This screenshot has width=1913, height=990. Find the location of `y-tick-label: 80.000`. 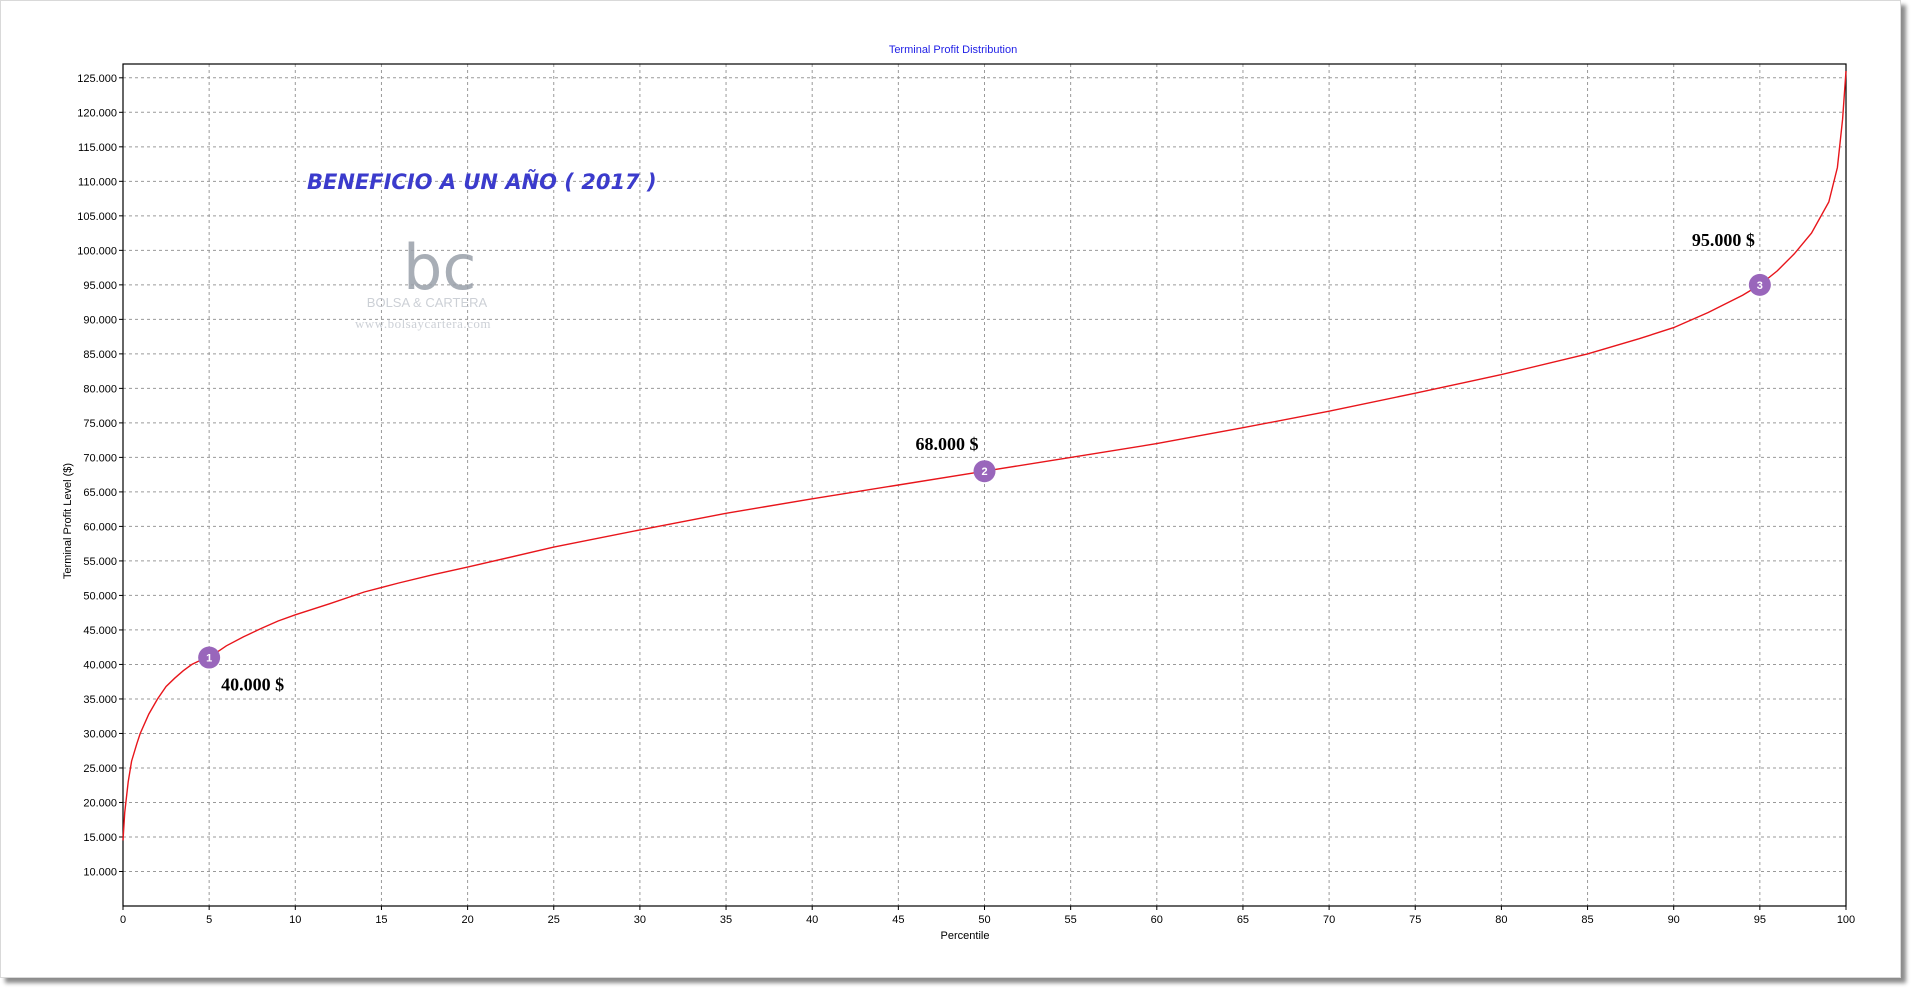

y-tick-label: 80.000 is located at coordinates (100, 389).